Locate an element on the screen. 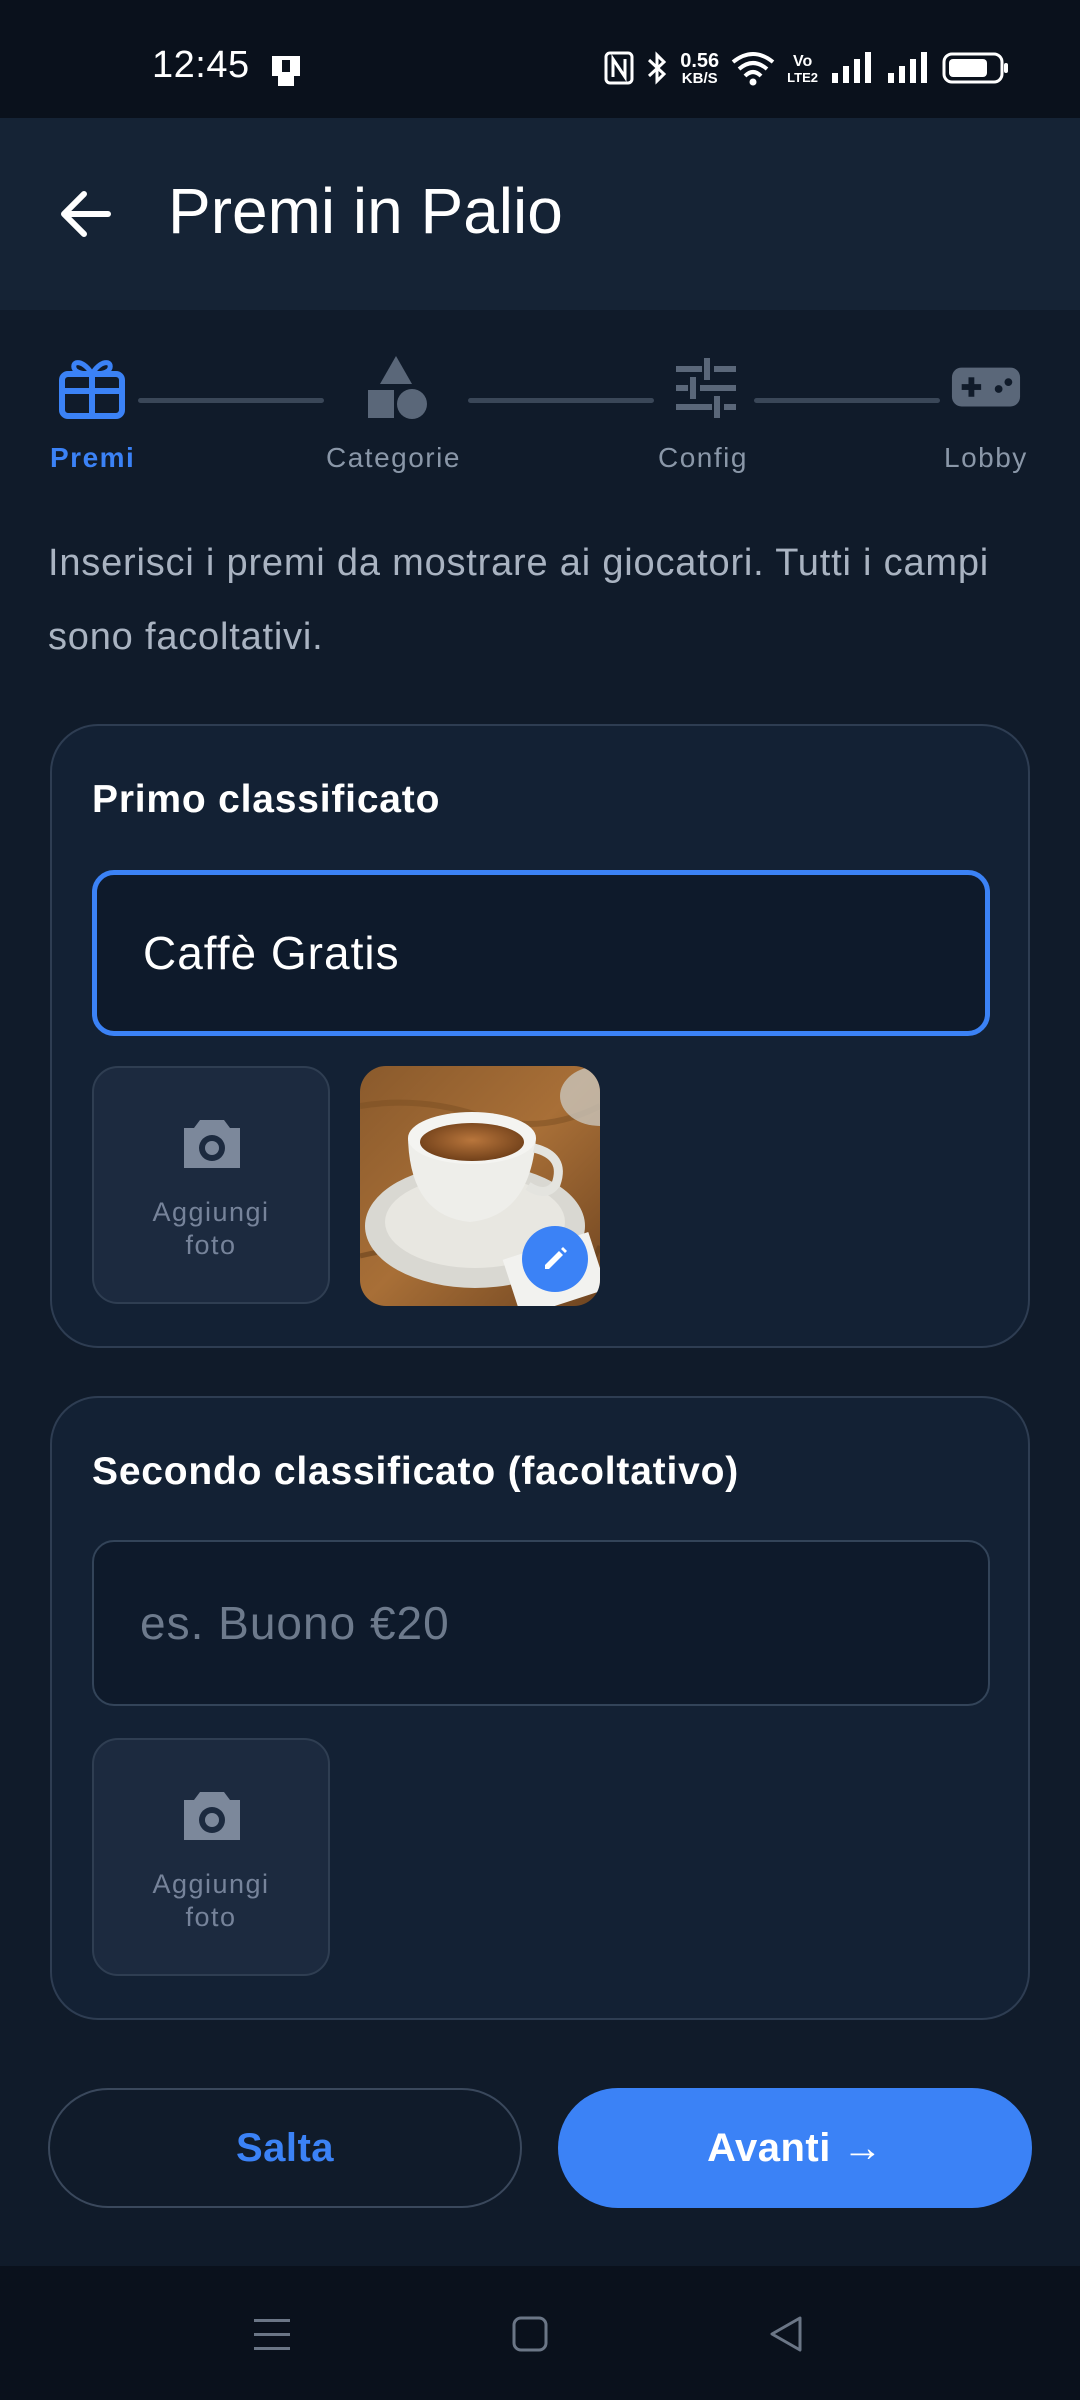 The image size is (1080, 2400). step-lobby is located at coordinates (986, 388).